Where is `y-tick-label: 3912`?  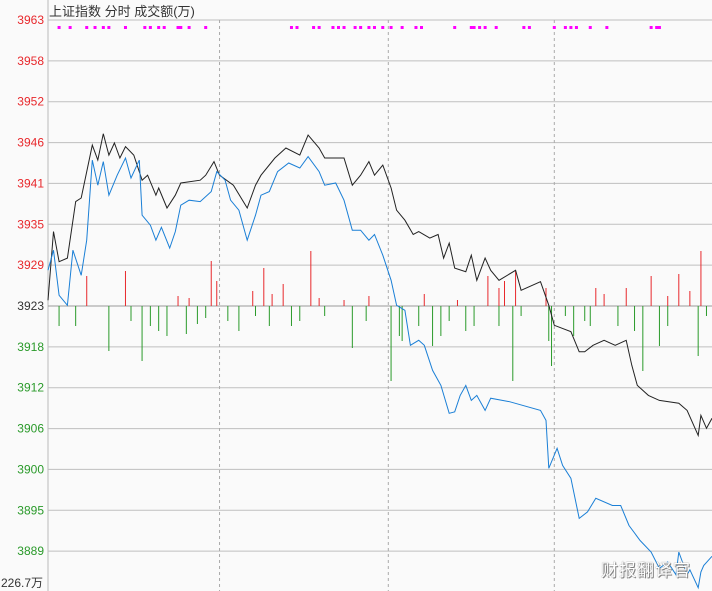 y-tick-label: 3912 is located at coordinates (30, 388).